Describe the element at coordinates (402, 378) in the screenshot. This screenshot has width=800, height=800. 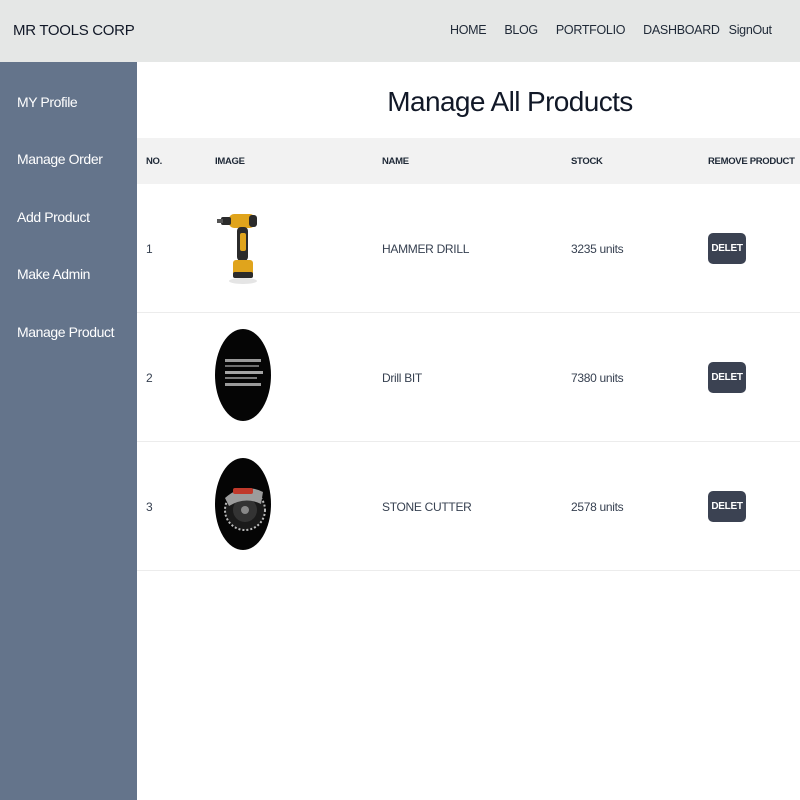
I see `product-name: Drill BIT` at that location.